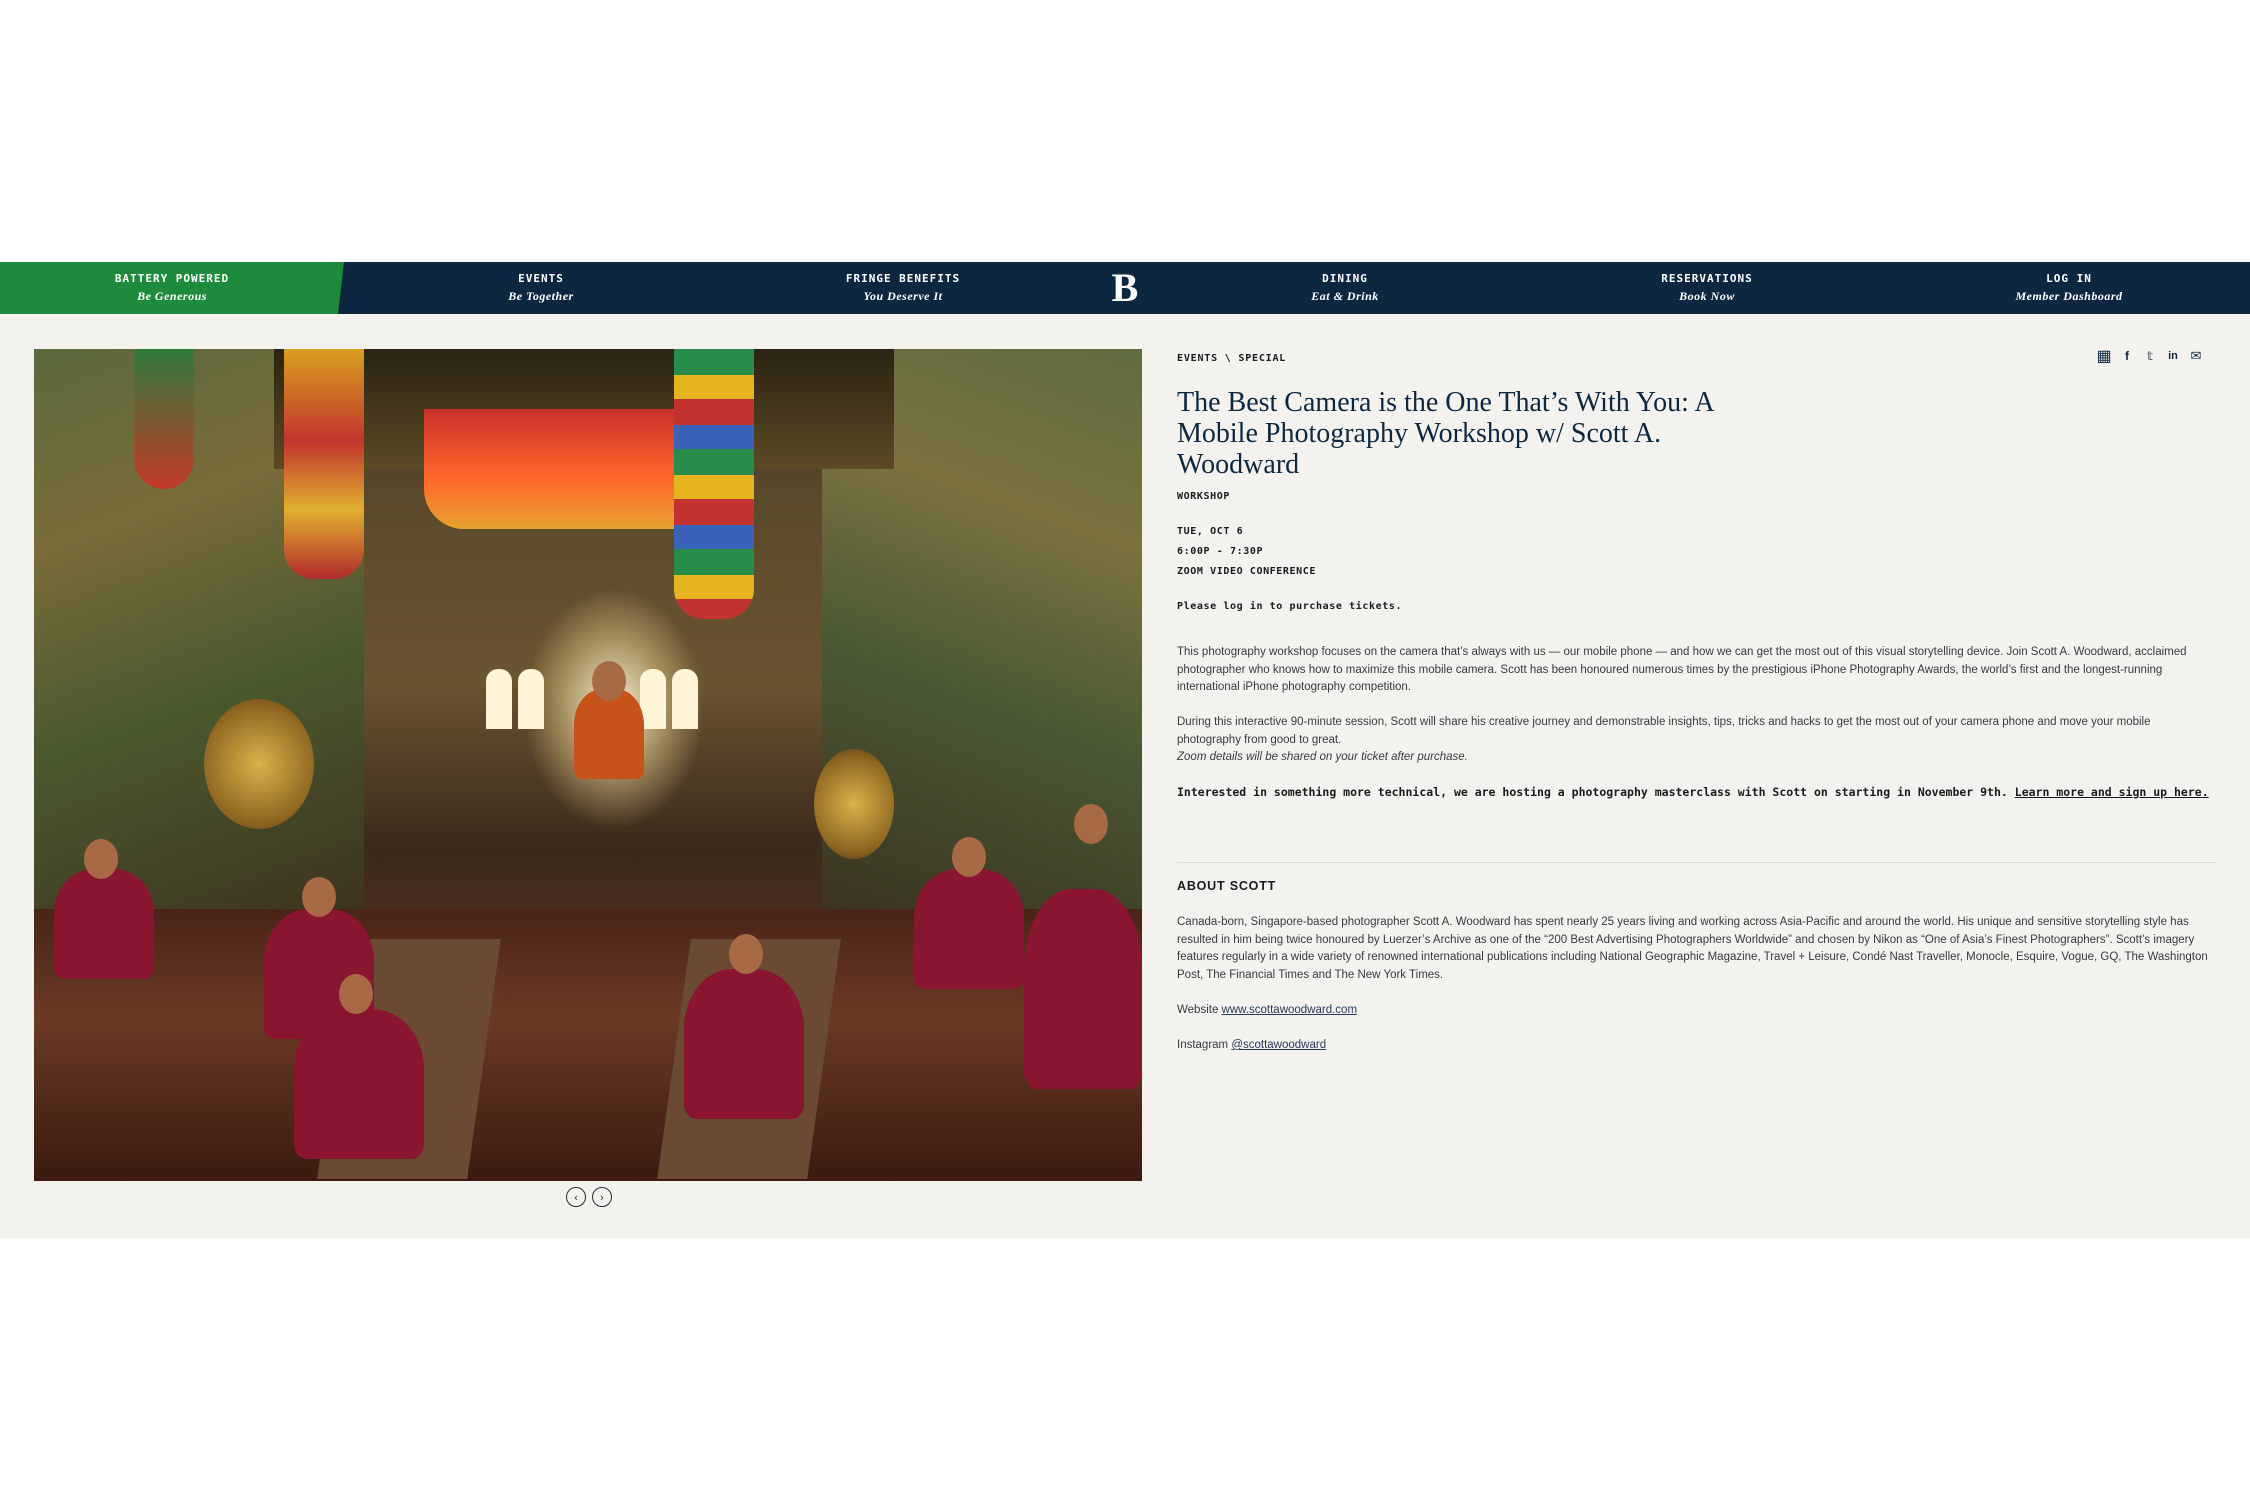 The width and height of the screenshot is (2250, 1500). Describe the element at coordinates (2069, 288) in the screenshot. I see `nav-item-log-in: LOG IN Member Dashboard` at that location.